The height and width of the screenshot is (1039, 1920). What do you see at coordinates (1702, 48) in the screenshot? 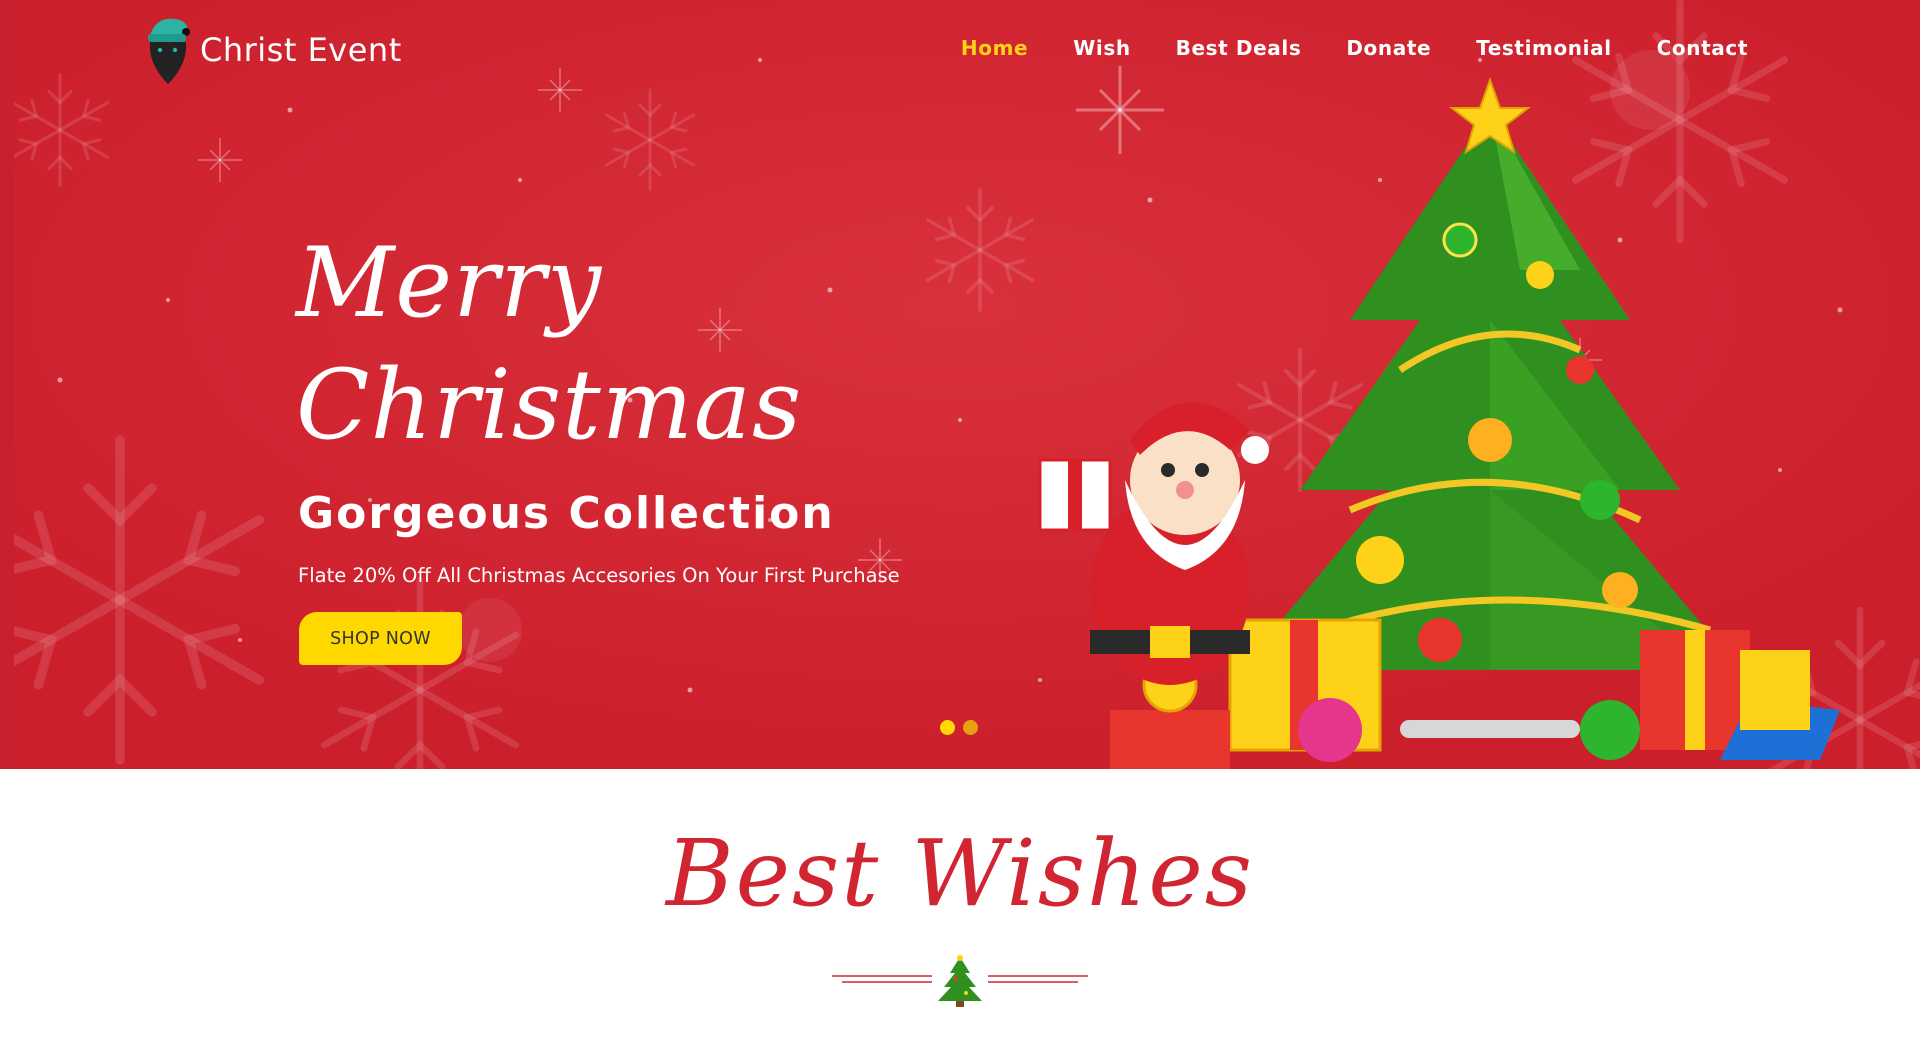
I see `nav-contact: Contact` at bounding box center [1702, 48].